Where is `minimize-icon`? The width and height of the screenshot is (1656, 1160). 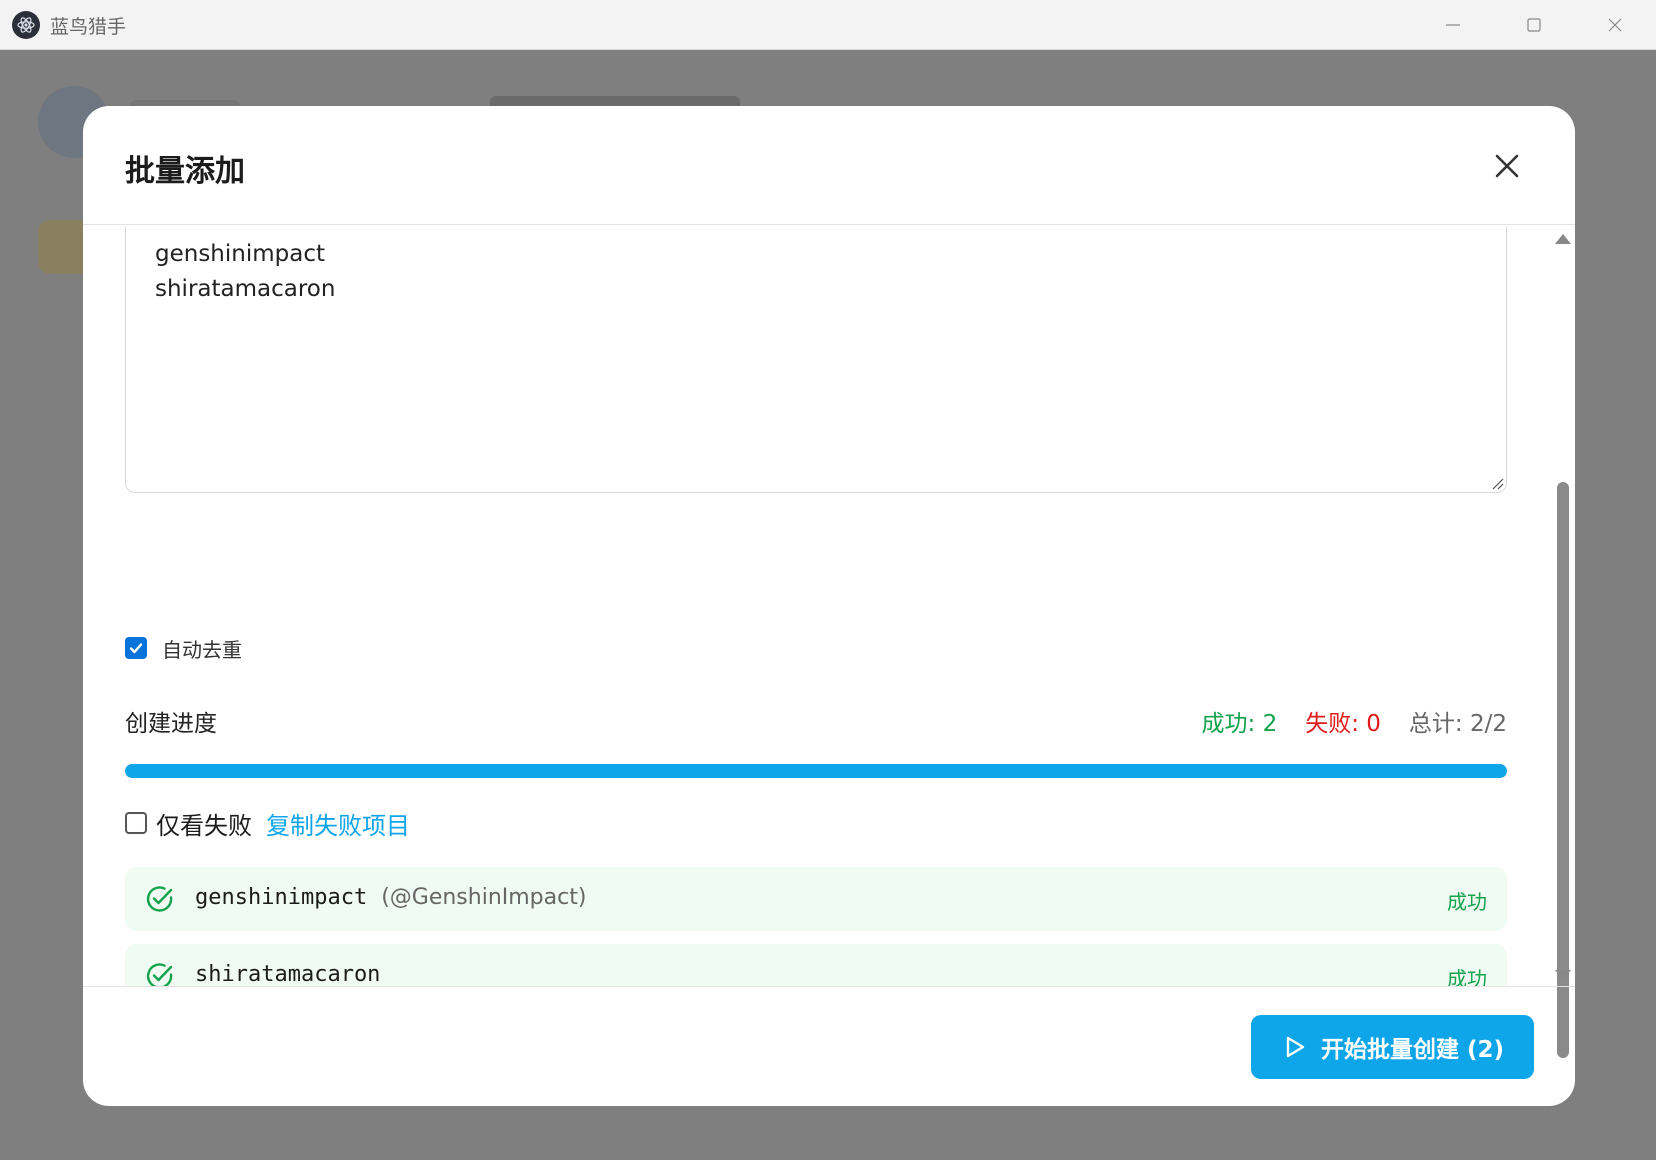
minimize-icon is located at coordinates (1453, 25).